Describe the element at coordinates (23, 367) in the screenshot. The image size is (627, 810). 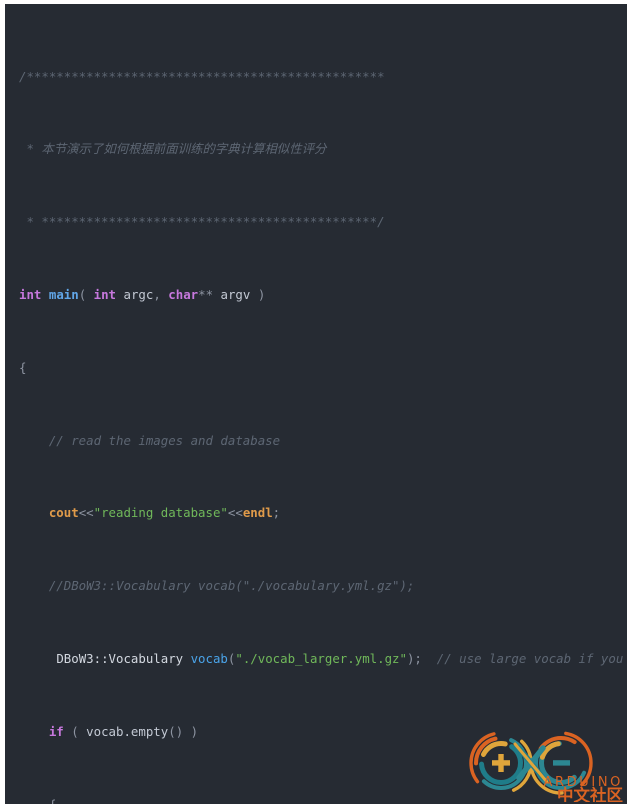
I see `brace-open-main: {` at that location.